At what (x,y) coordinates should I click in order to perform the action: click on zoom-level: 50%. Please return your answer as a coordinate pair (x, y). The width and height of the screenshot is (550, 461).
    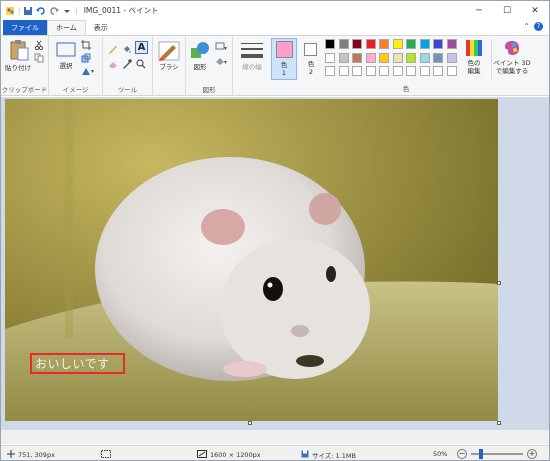
    Looking at the image, I should click on (440, 454).